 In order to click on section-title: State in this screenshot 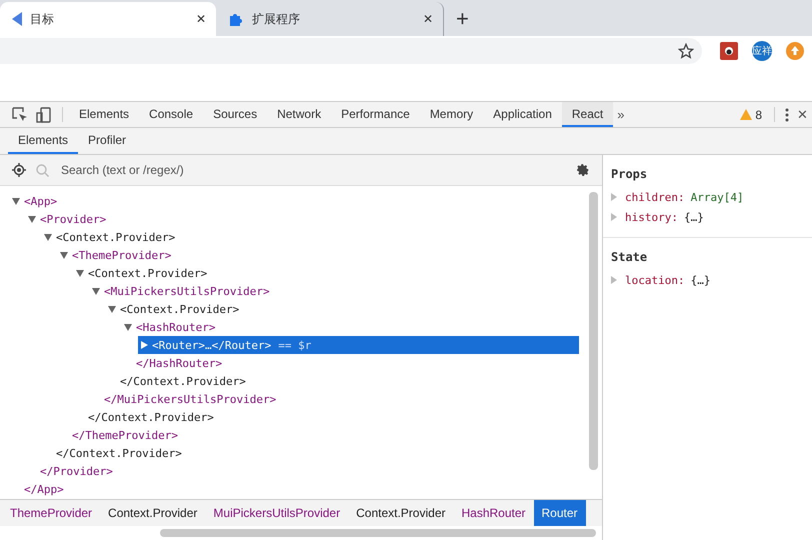, I will do `click(629, 257)`.